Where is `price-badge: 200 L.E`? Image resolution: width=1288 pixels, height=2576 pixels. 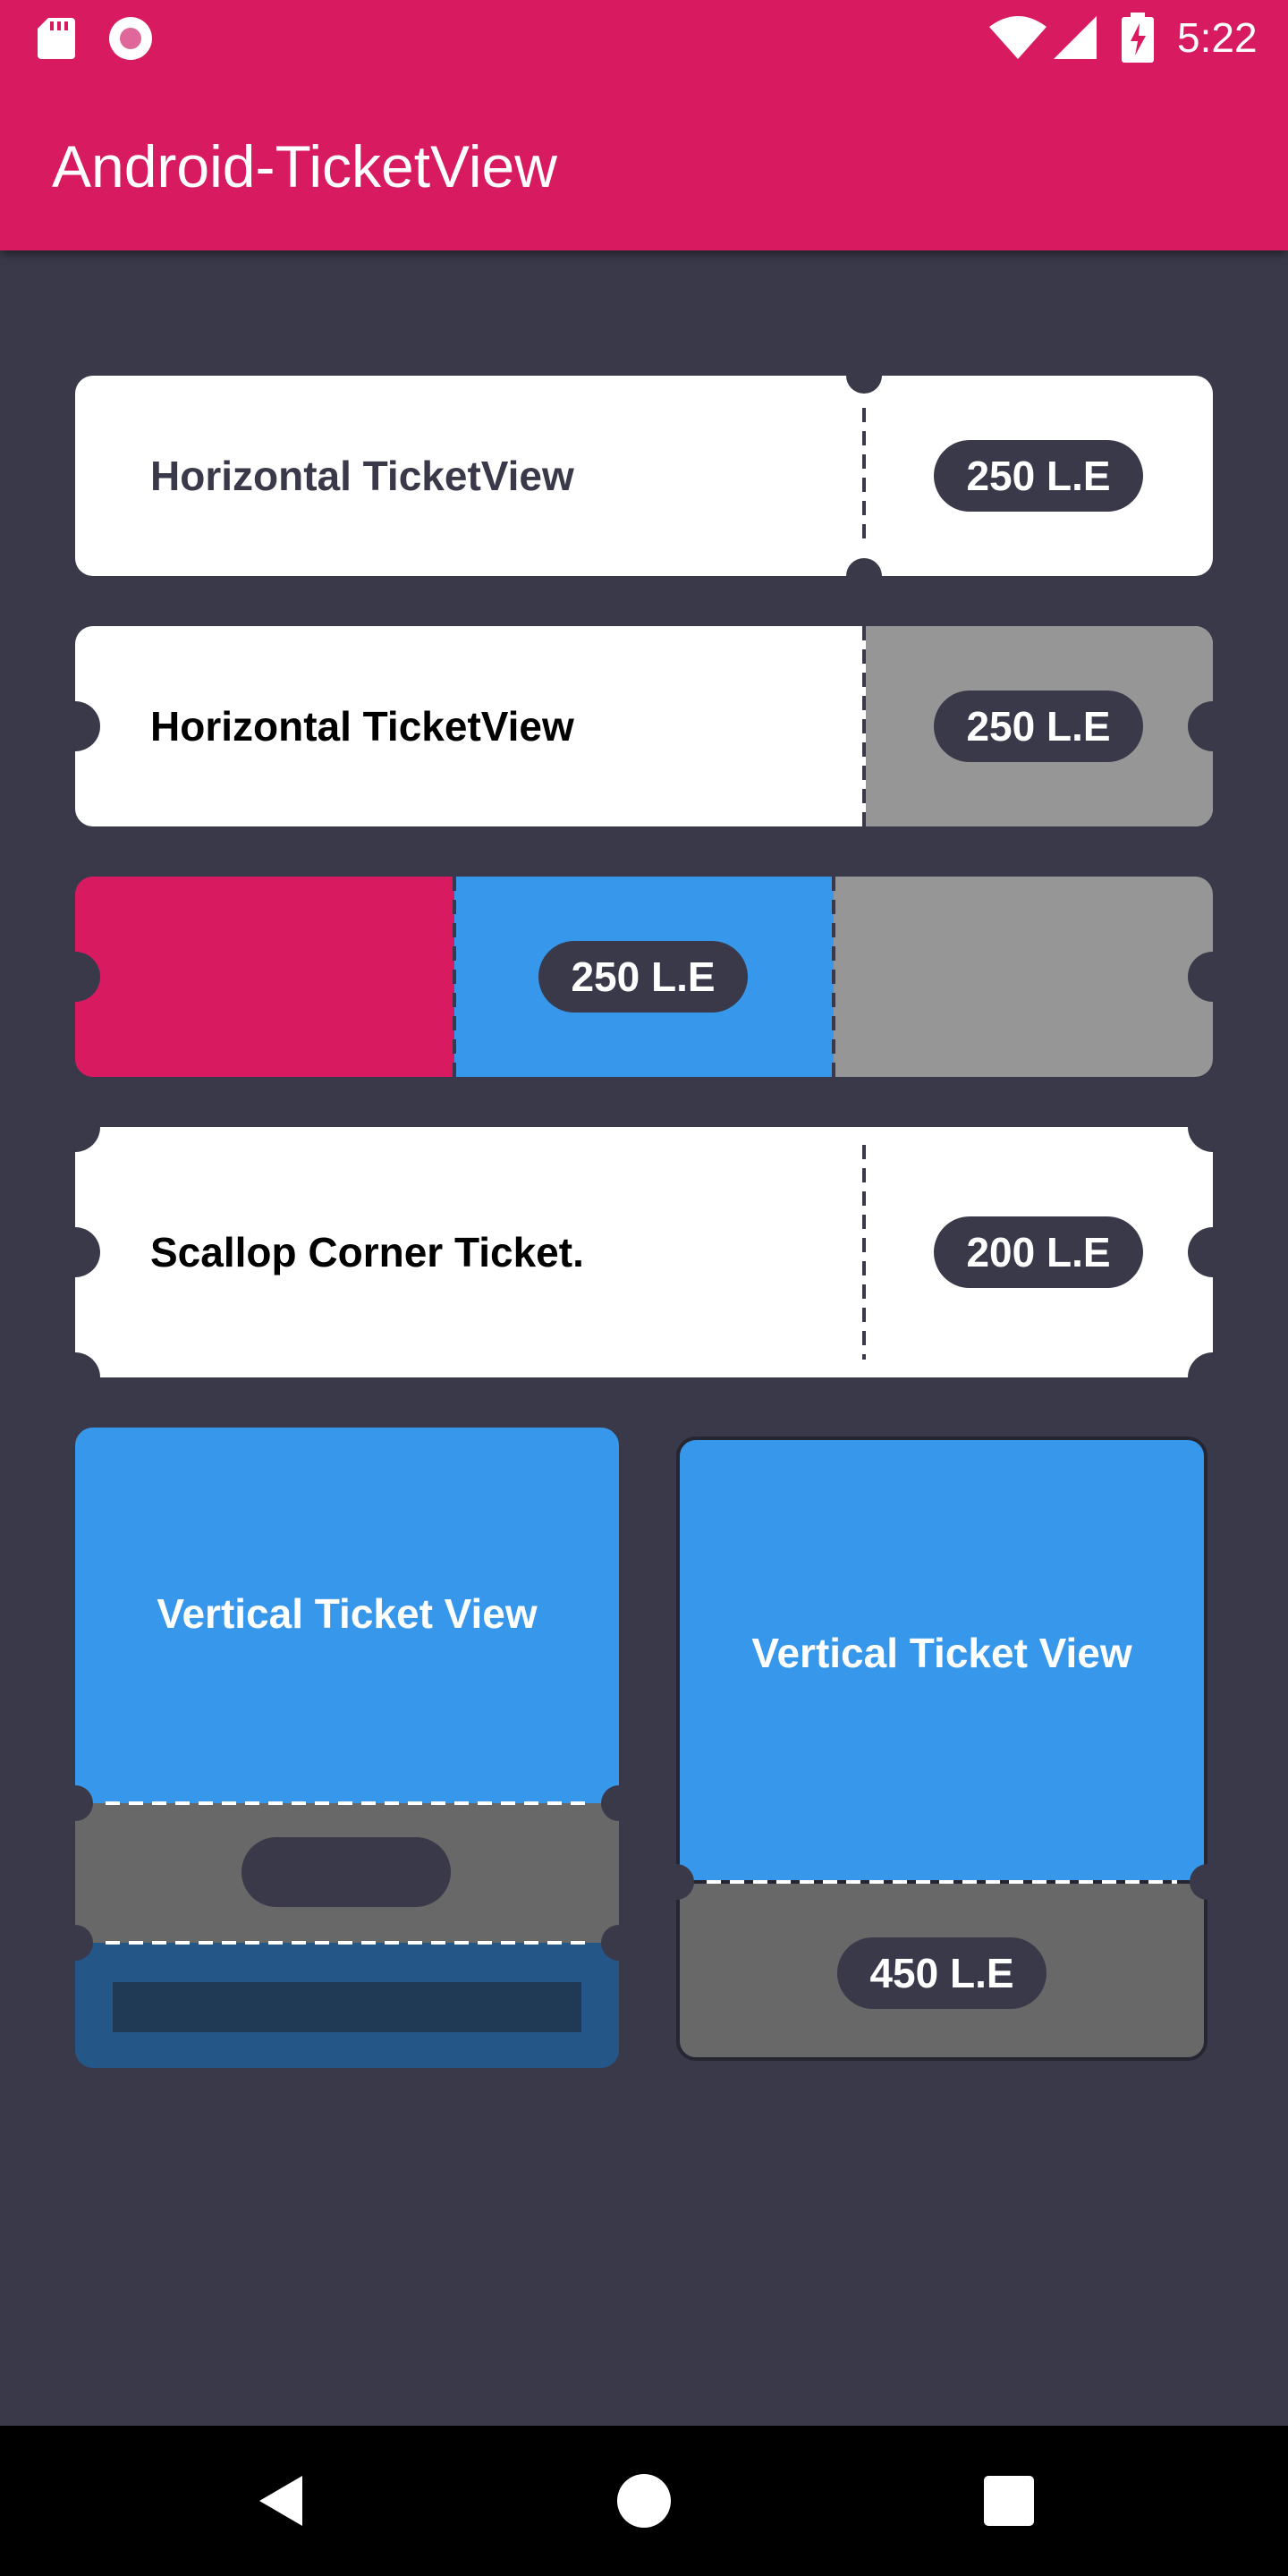 price-badge: 200 L.E is located at coordinates (1038, 1252).